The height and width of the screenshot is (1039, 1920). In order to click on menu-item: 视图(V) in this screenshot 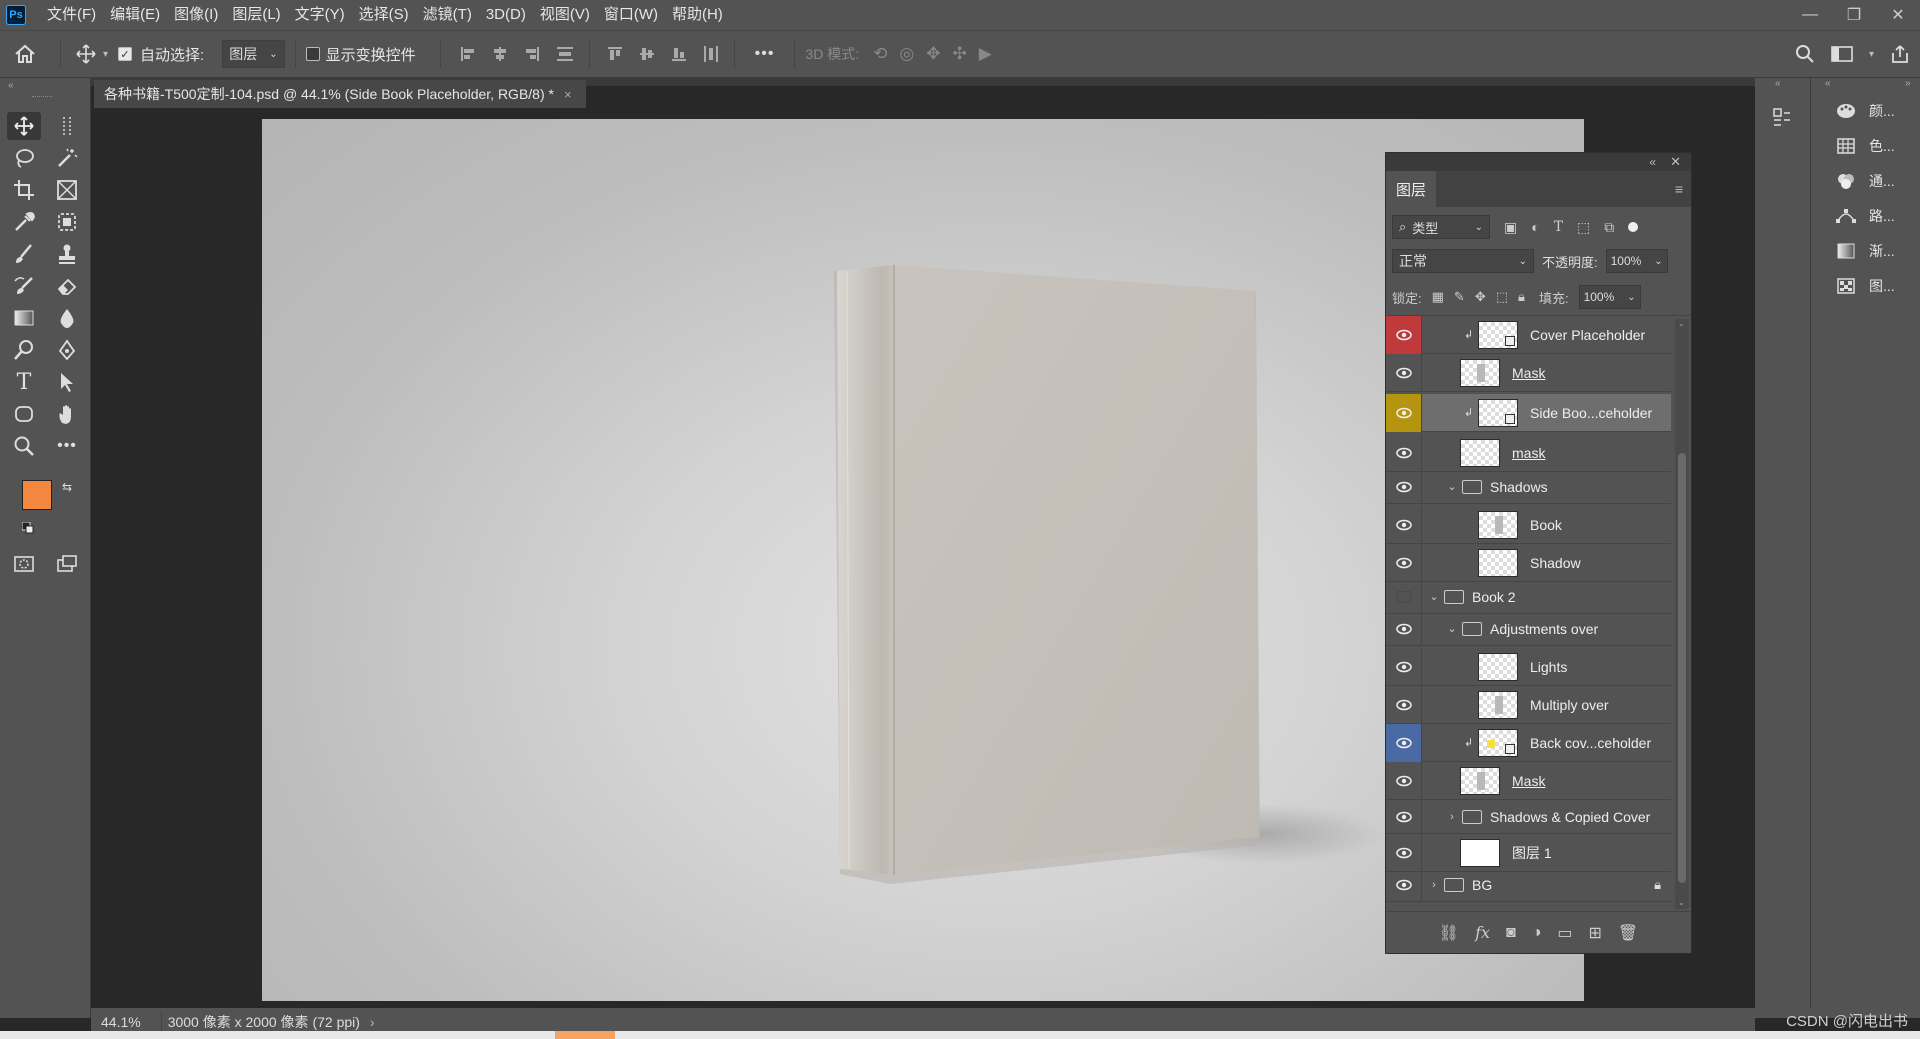, I will do `click(565, 15)`.